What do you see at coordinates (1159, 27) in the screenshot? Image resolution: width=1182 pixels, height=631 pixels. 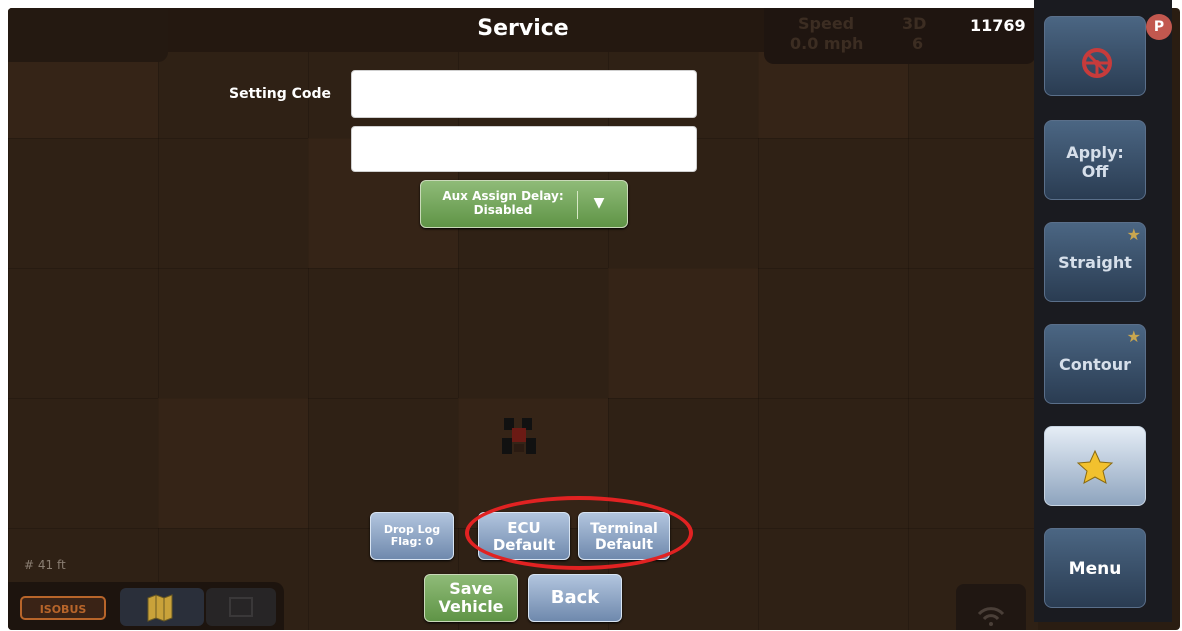 I see `notification-badge: P` at bounding box center [1159, 27].